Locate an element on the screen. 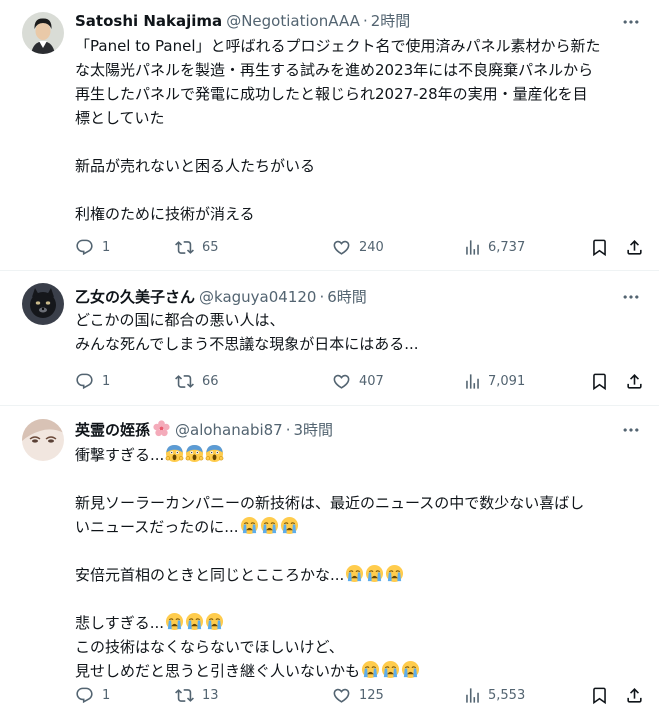 Image resolution: width=659 pixels, height=718 pixels. repost-button: 66 is located at coordinates (197, 381).